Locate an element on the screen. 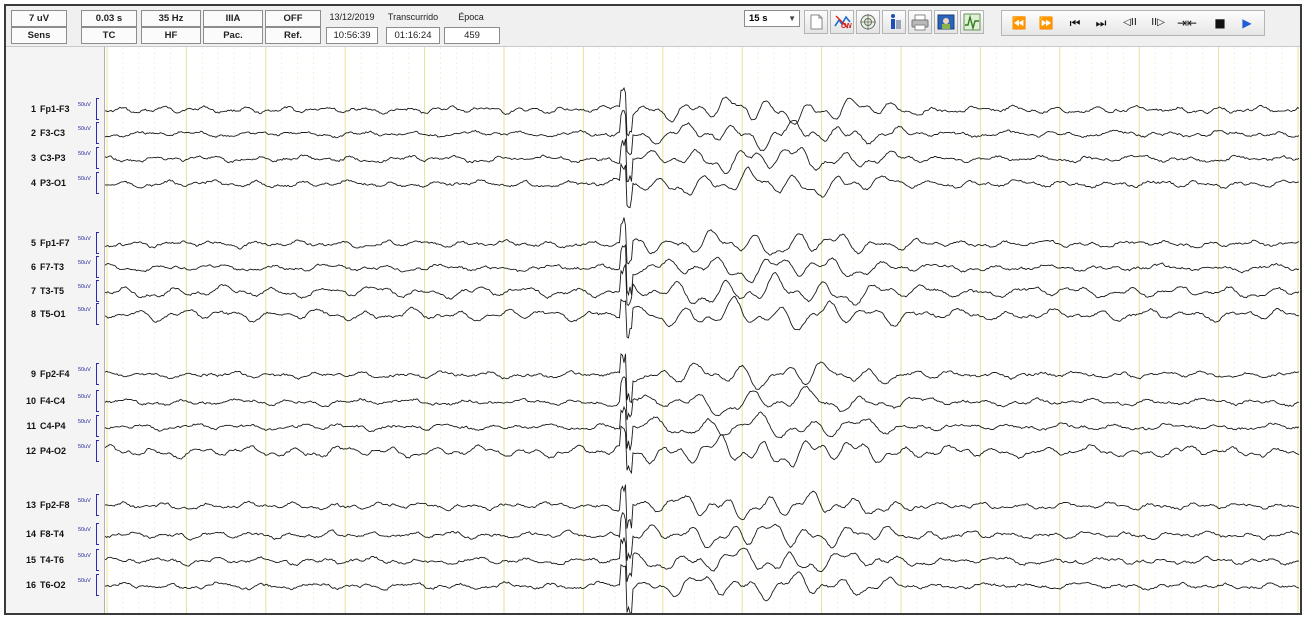 The height and width of the screenshot is (622, 1311). channel-label: 4 P3-O1 50uV is located at coordinates (55, 184).